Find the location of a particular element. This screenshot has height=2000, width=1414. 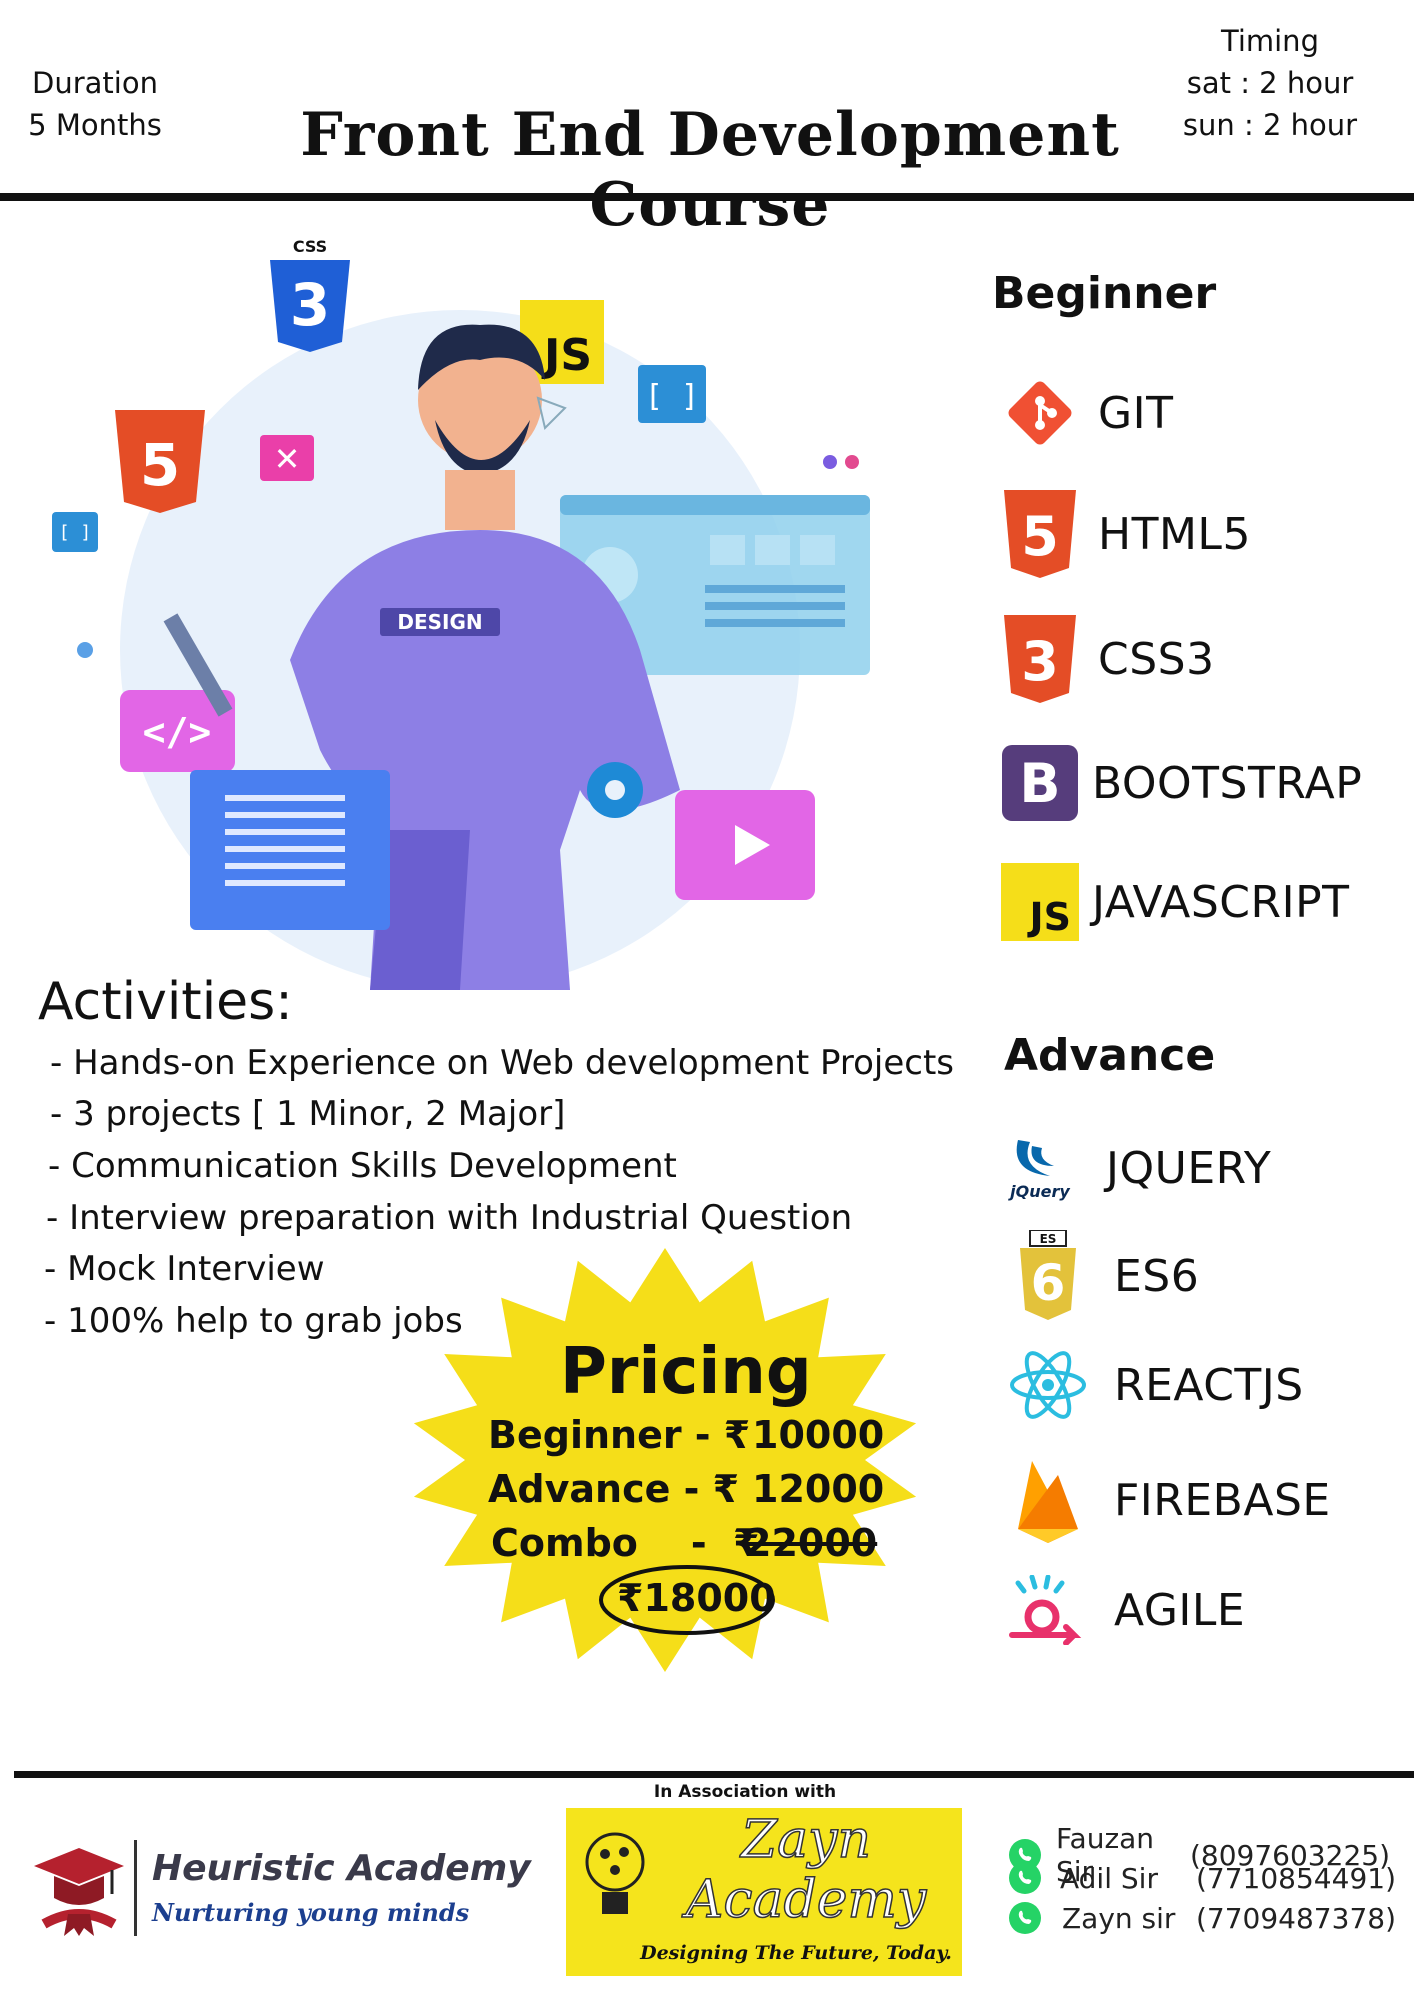

tech-item-html5: 5 HTML5 is located at coordinates (1125, 534).